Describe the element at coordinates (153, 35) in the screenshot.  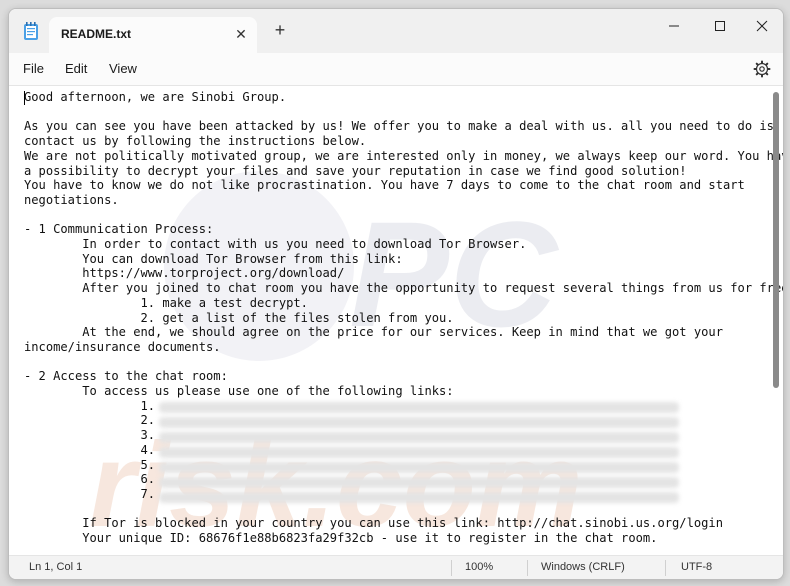
I see `tab-readme: README.txt ✕` at that location.